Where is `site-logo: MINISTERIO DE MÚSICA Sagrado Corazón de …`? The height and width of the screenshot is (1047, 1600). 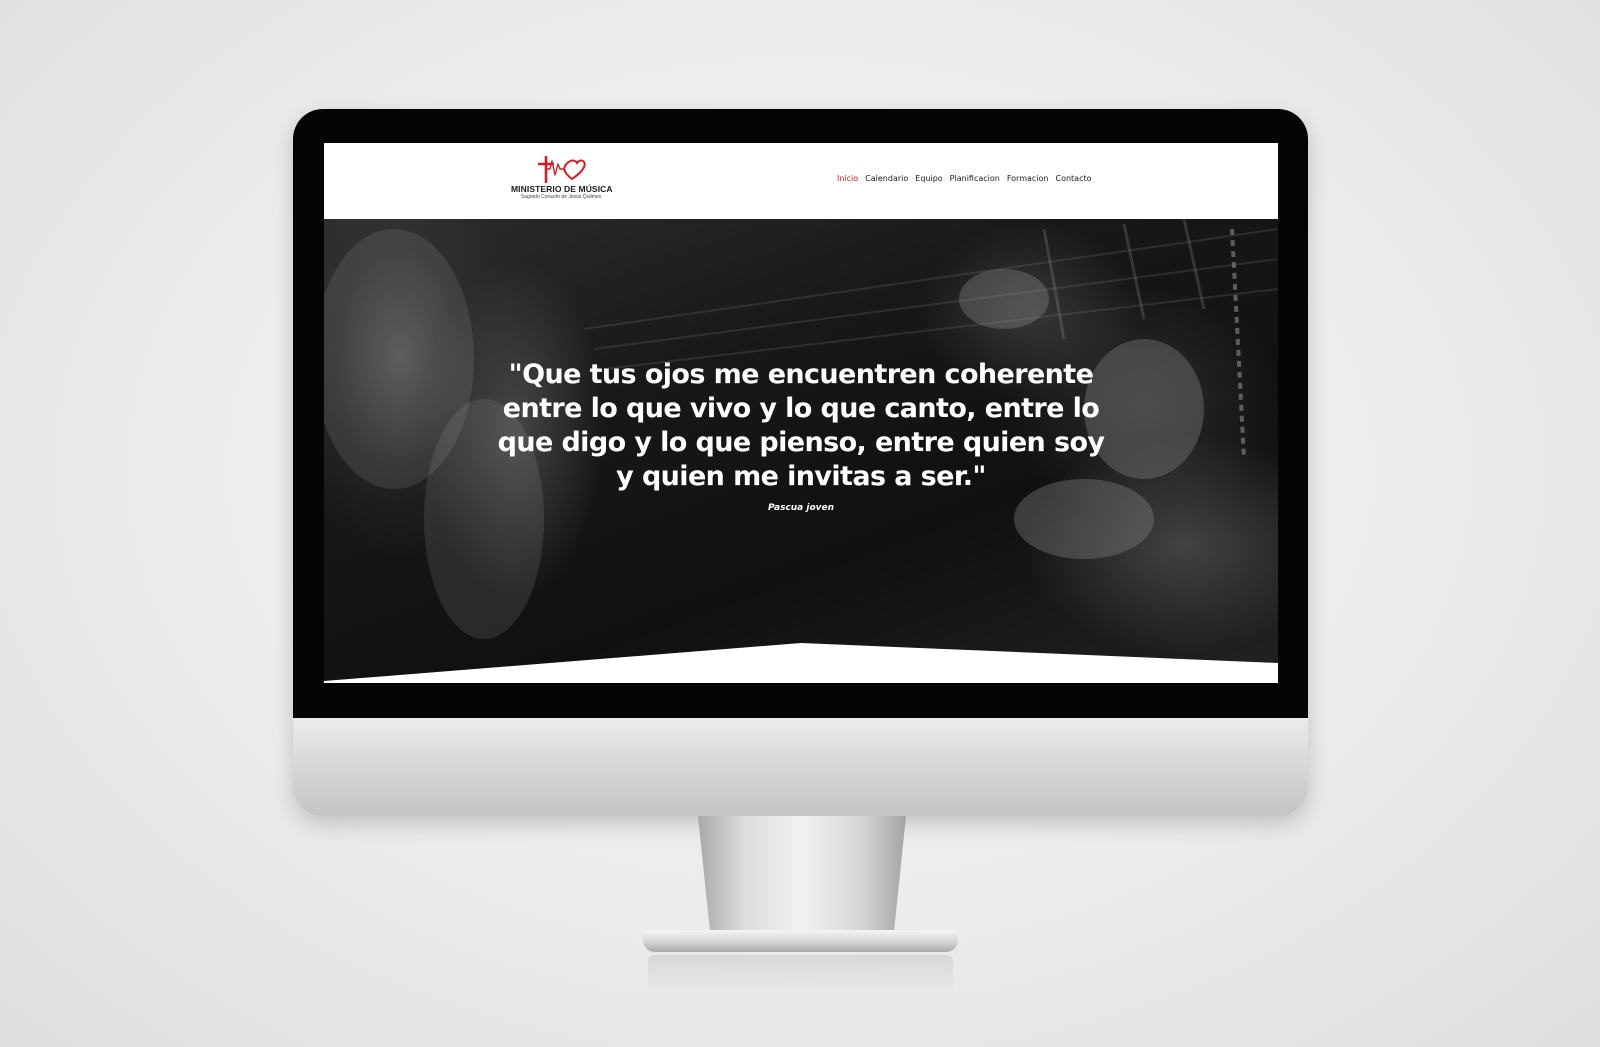
site-logo: MINISTERIO DE MÚSICA Sagrado Corazón de … is located at coordinates (562, 181).